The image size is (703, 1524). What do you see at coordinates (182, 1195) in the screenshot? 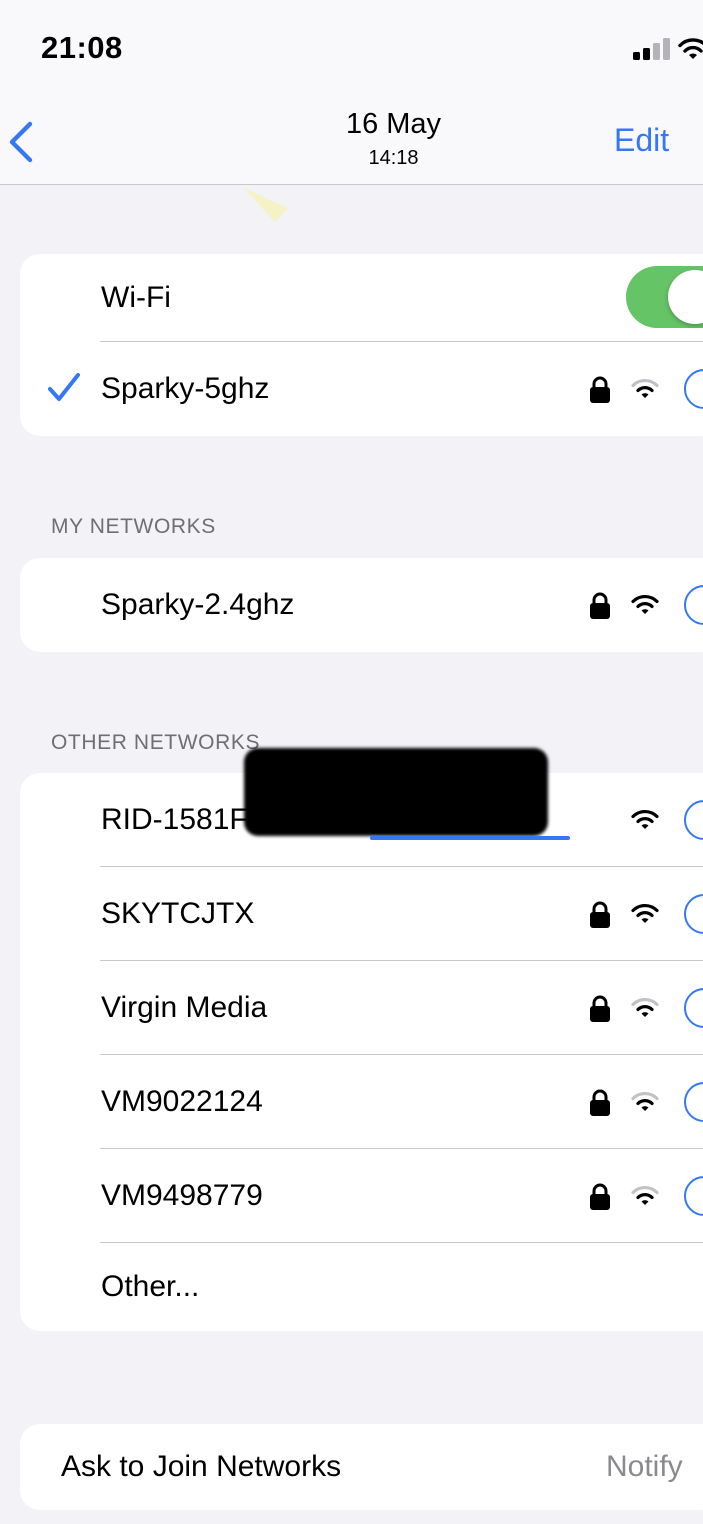
I see `network-name: VM9498779` at bounding box center [182, 1195].